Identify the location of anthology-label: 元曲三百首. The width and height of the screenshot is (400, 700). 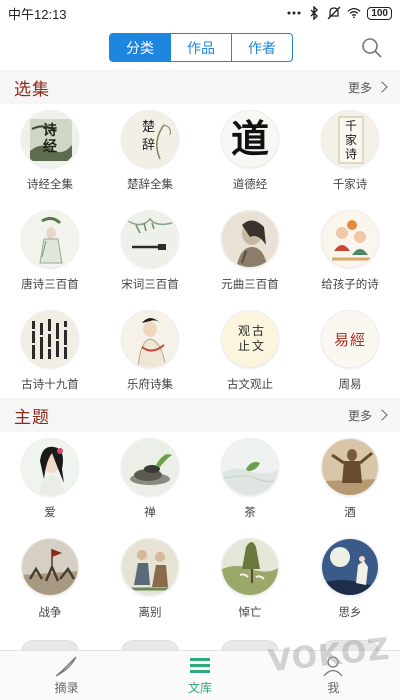
(250, 285).